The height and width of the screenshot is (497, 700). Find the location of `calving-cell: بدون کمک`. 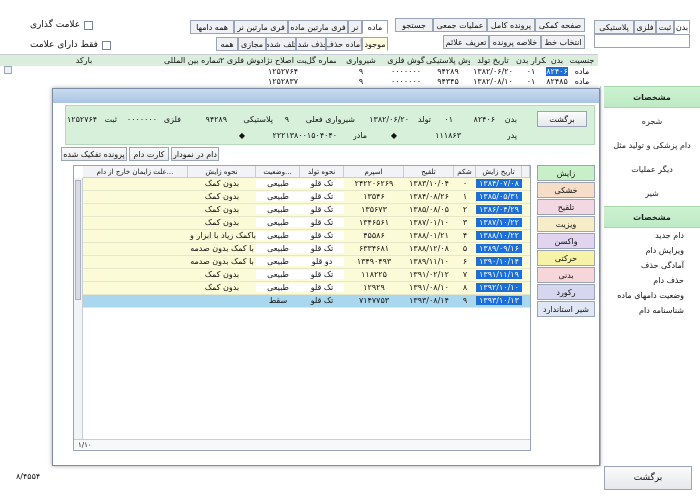

calving-cell: بدون کمک is located at coordinates (222, 183).